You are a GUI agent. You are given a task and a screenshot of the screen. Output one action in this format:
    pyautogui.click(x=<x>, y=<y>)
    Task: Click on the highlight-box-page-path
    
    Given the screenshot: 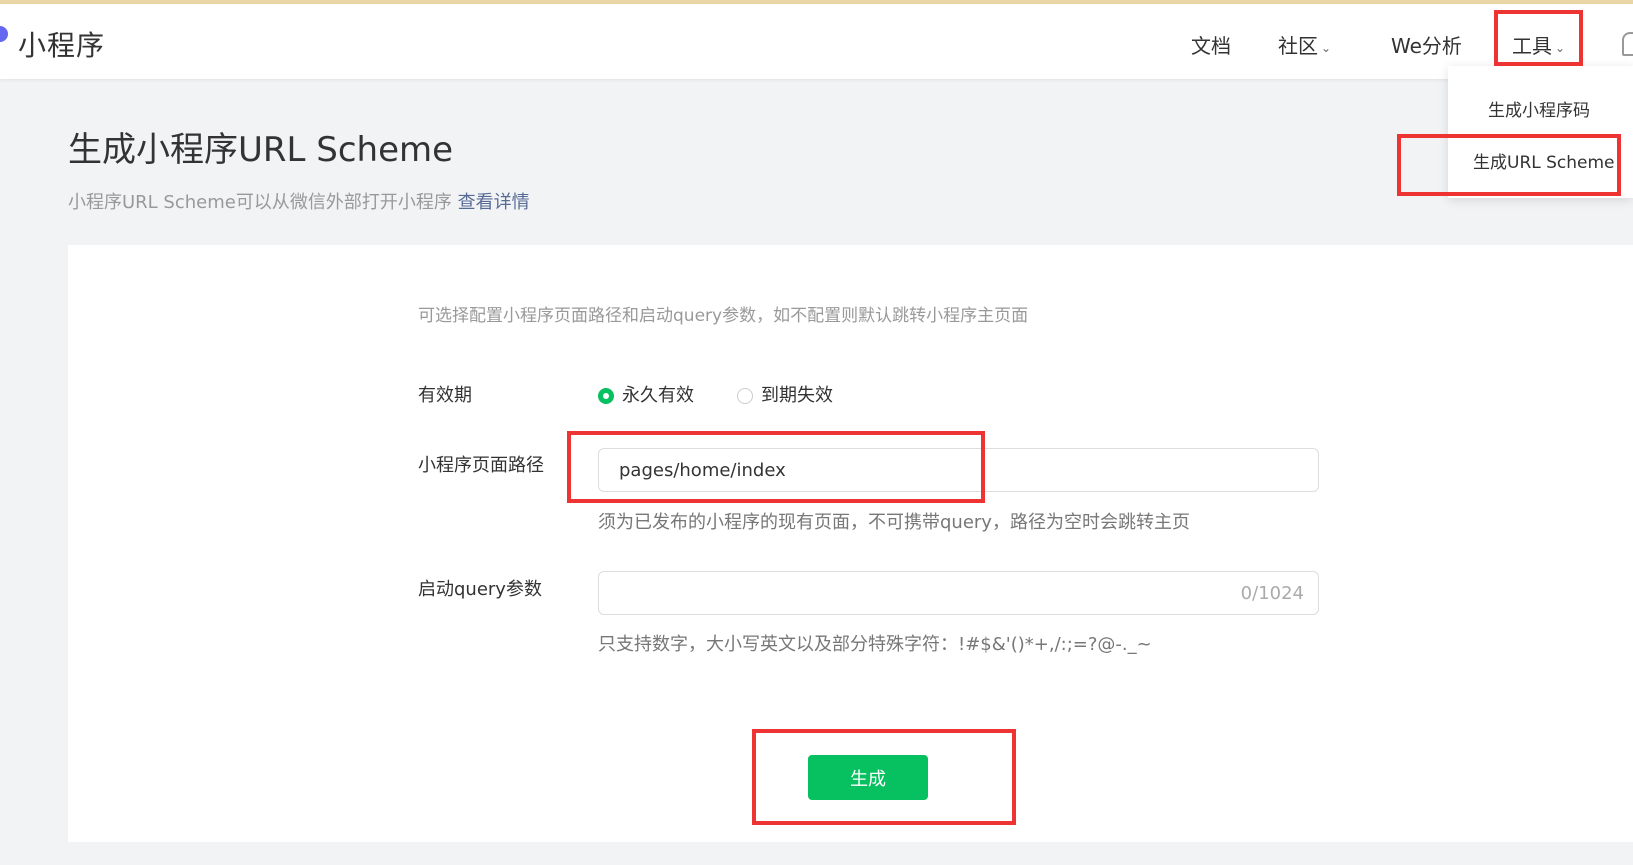 What is the action you would take?
    pyautogui.click(x=776, y=467)
    